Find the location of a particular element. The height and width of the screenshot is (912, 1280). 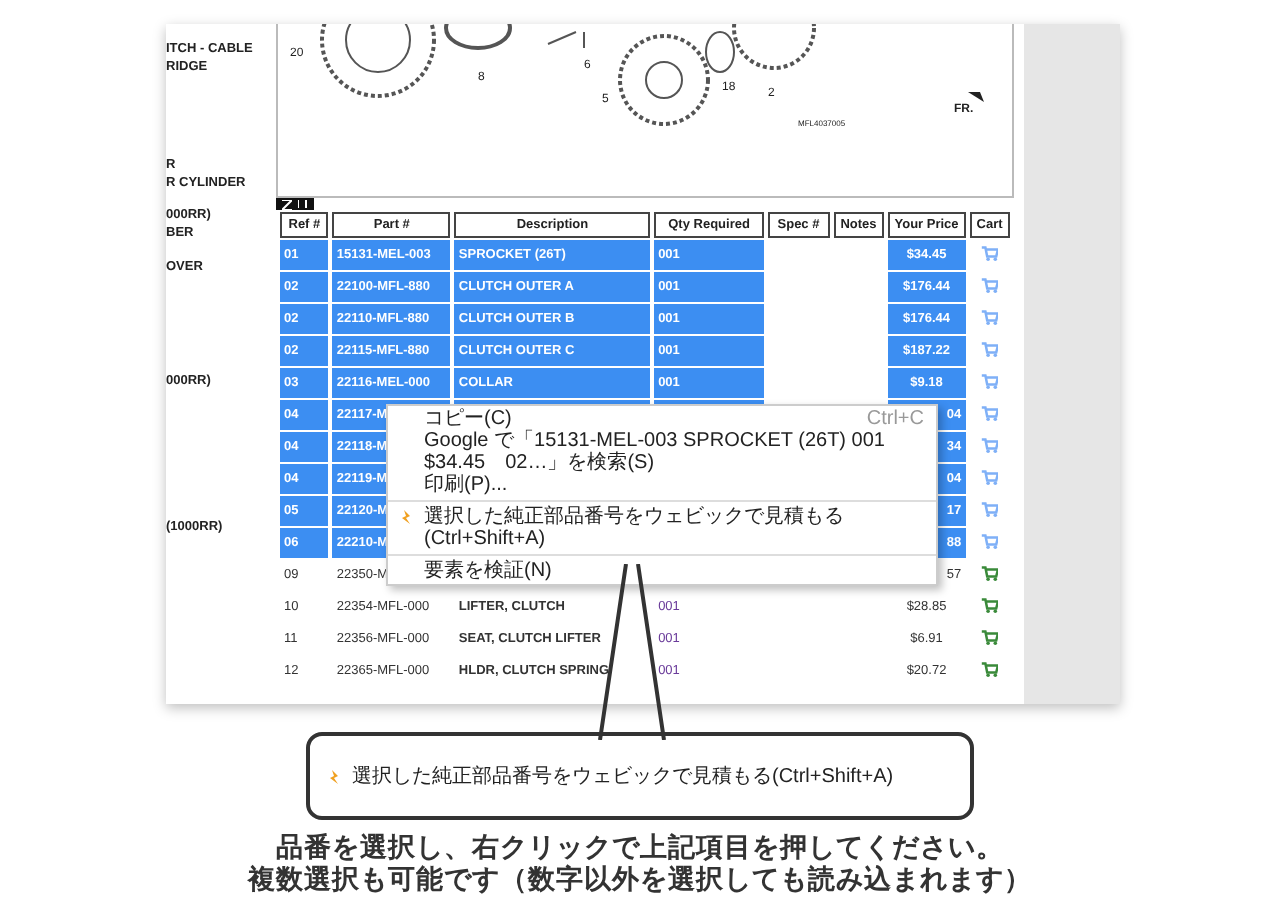

front-arrow-icon is located at coordinates (976, 97).